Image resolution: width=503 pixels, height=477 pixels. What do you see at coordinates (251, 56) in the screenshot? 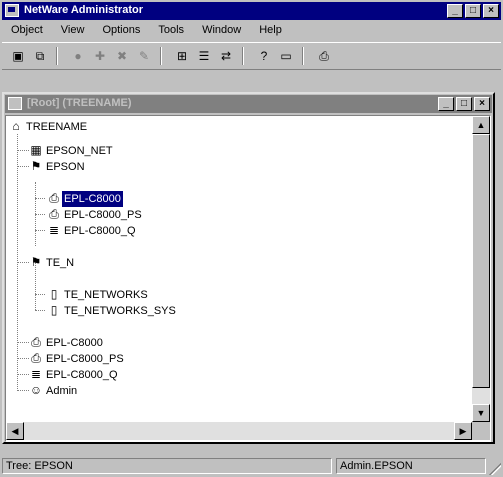
I see `toolbar: ▣ ⧉ ● ✚ ✖ ✎ ⊞ ☰ ⇄ ? ▭ ⎙` at bounding box center [251, 56].